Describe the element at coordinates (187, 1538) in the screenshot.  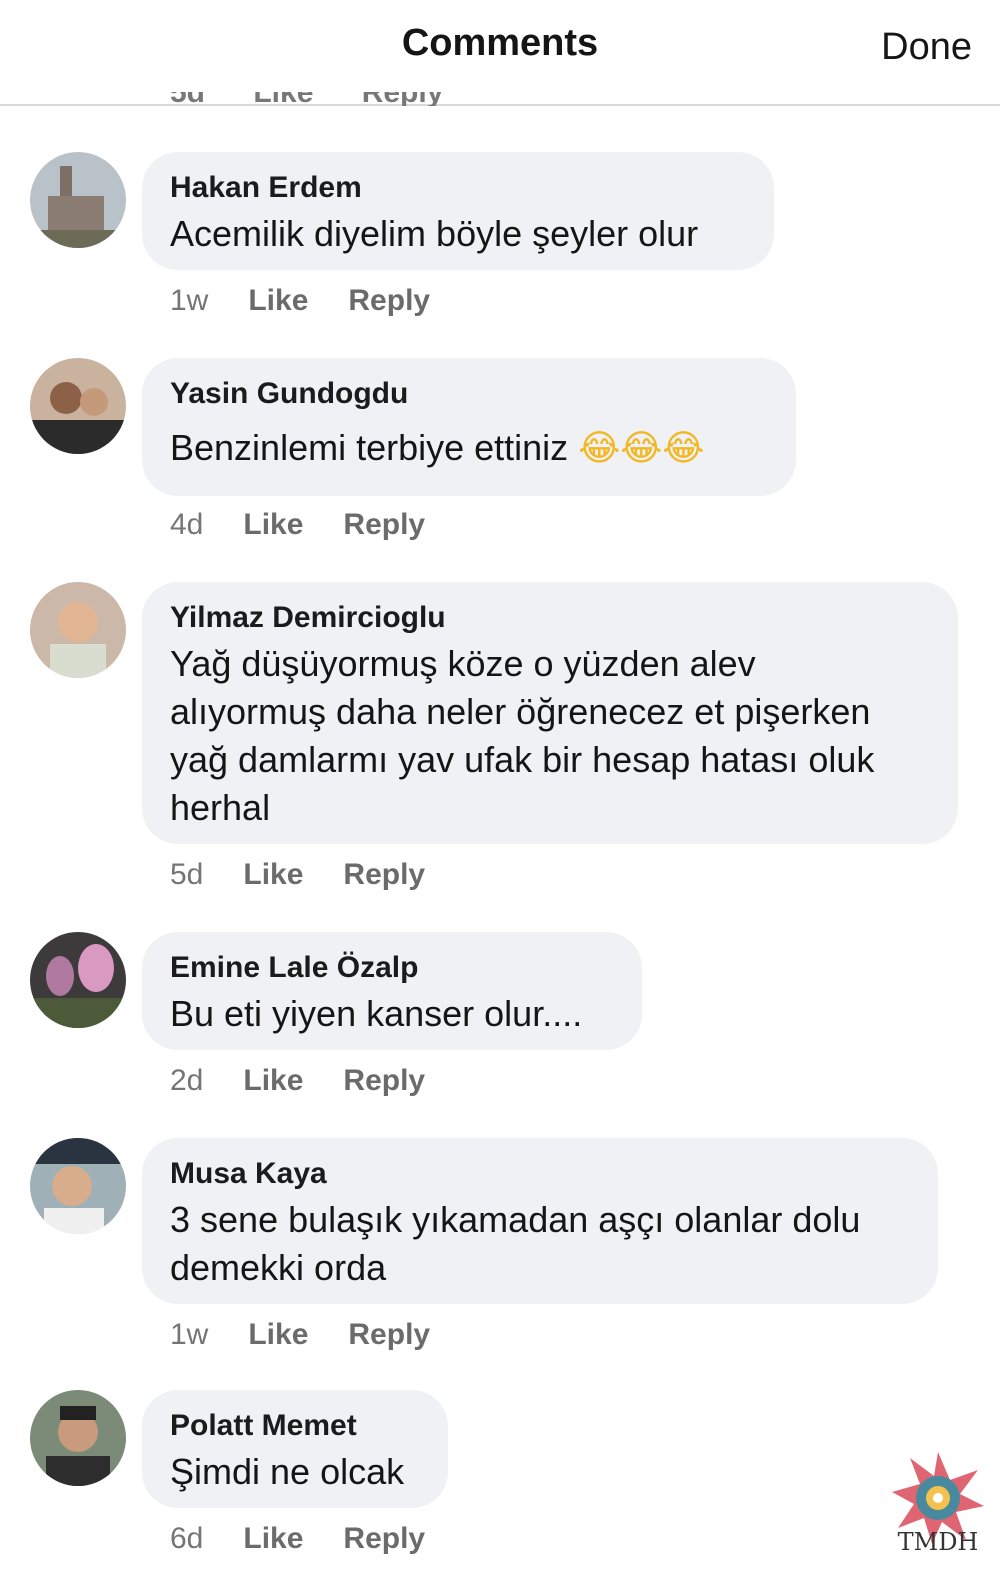
I see `comment-time: 6d` at that location.